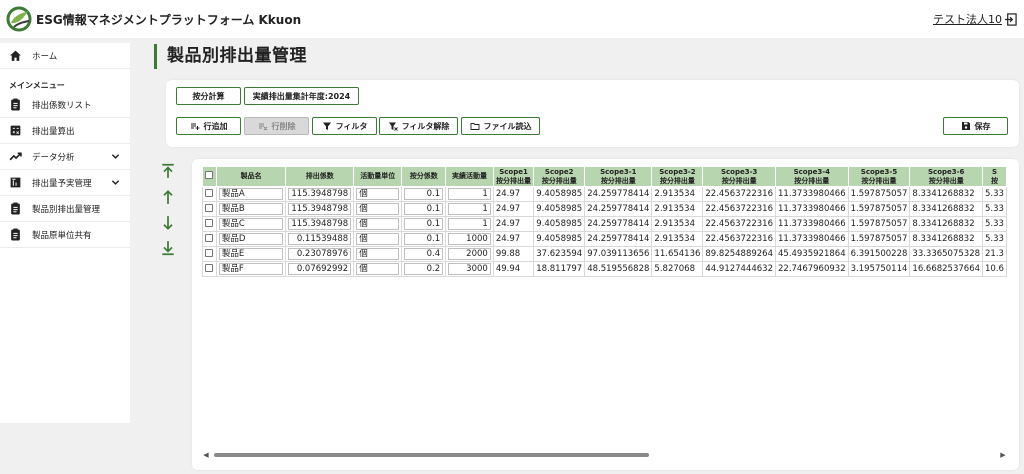 This screenshot has width=1024, height=474. Describe the element at coordinates (276, 126) in the screenshot. I see `delete-row-button: 行削除` at that location.